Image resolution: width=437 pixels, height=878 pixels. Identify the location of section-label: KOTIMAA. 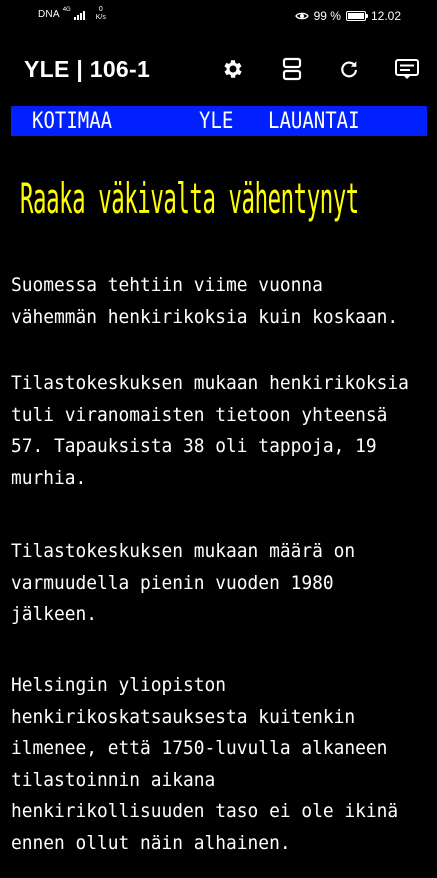
(72, 121).